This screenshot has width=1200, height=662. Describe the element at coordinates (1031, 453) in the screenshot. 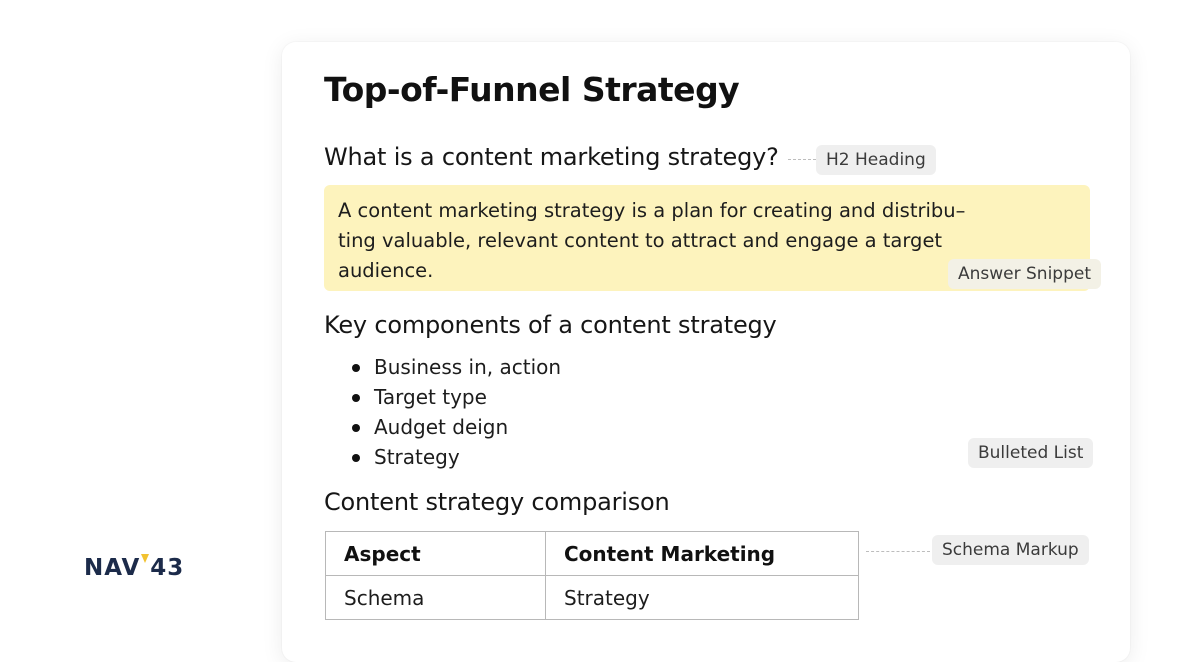

I see `bulleted-list-tag: Bulleted List` at that location.